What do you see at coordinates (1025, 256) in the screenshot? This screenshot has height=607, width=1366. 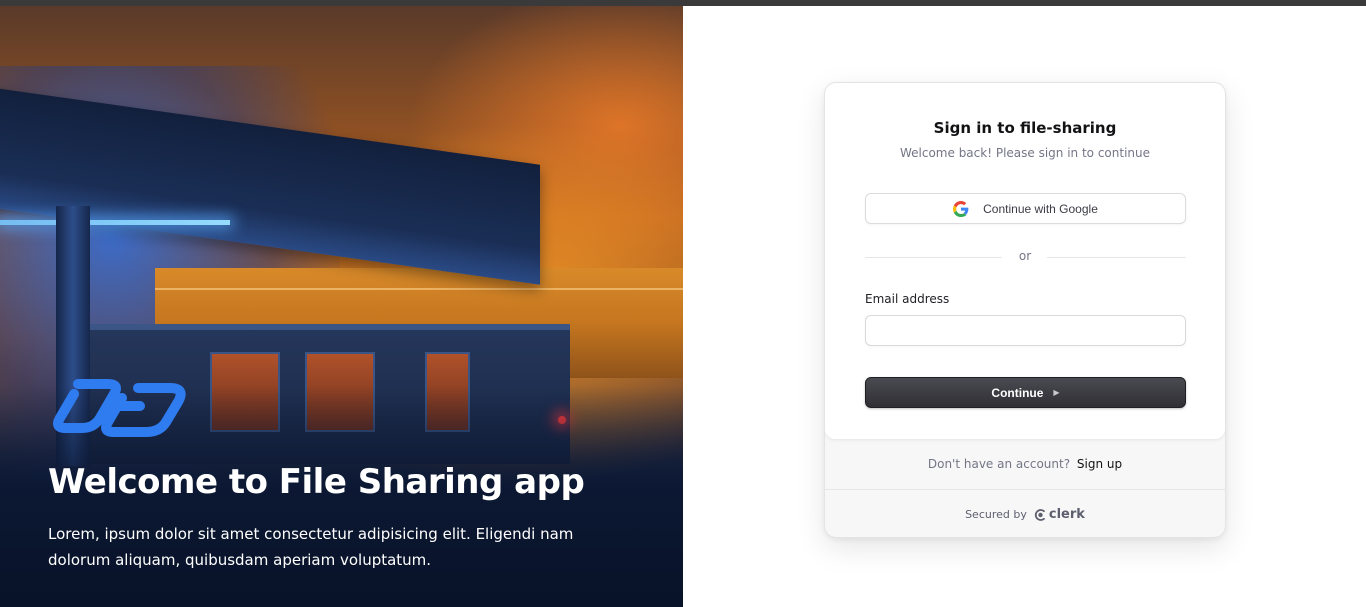 I see `divider-or-text: or` at bounding box center [1025, 256].